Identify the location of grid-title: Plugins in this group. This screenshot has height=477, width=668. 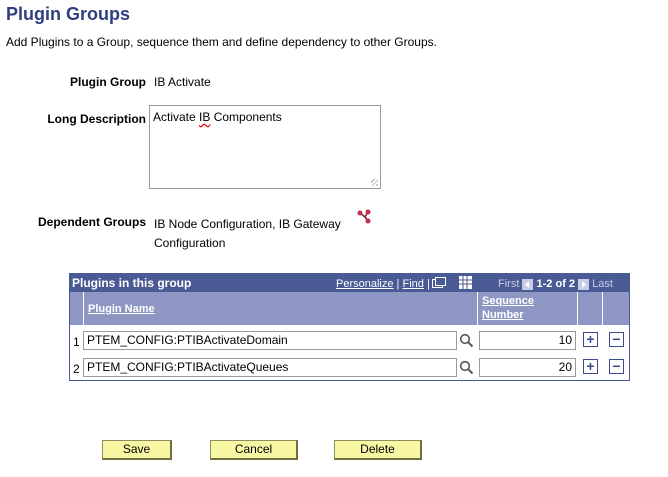
(132, 283).